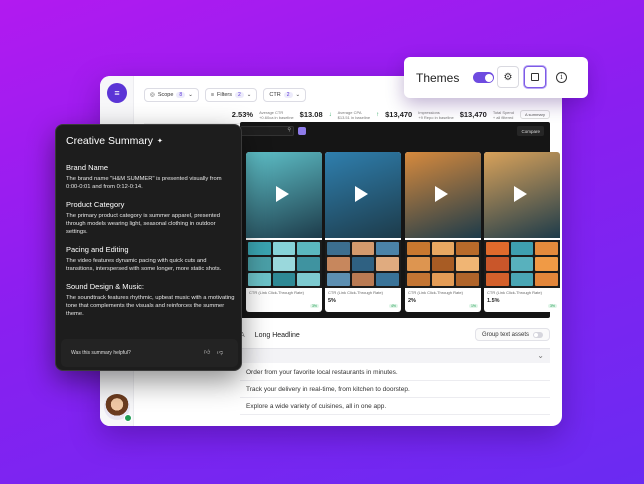 This screenshot has height=484, width=644. I want to click on as-summary-button: A summary, so click(534, 114).